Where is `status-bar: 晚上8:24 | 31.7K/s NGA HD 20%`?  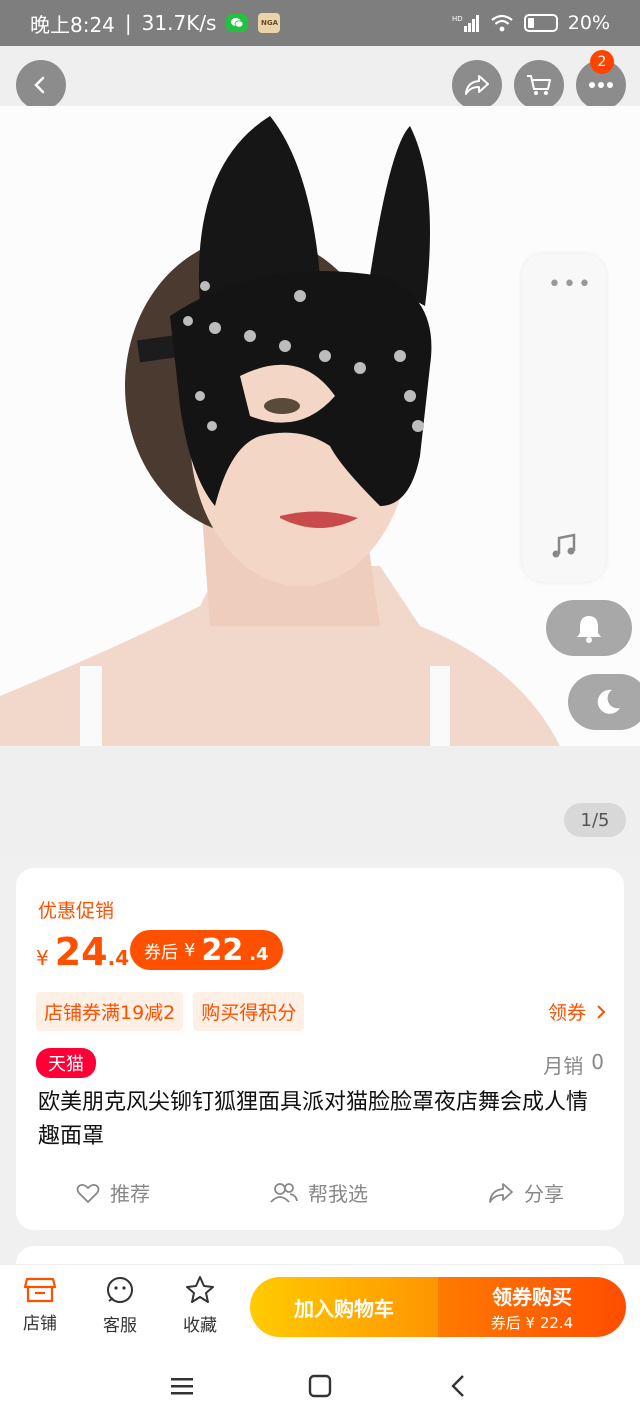
status-bar: 晚上8:24 | 31.7K/s NGA HD 20% is located at coordinates (320, 23).